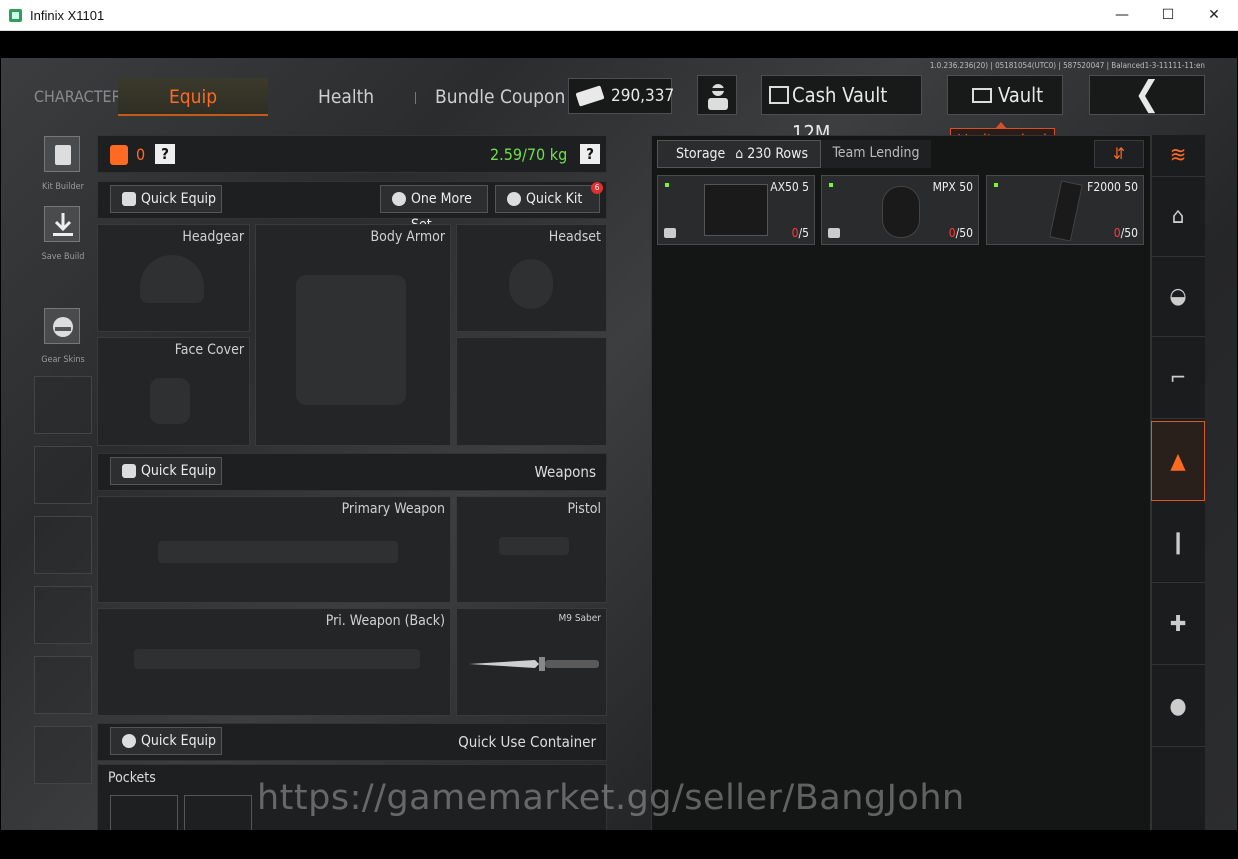 The width and height of the screenshot is (1238, 859). Describe the element at coordinates (165, 154) in the screenshot. I see `armor-help-button: ?` at that location.